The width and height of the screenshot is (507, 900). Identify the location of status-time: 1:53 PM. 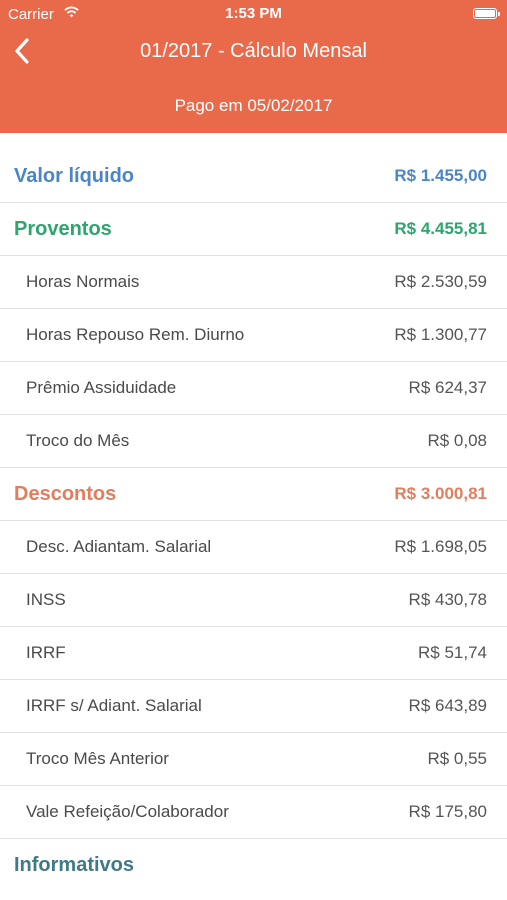
(253, 13).